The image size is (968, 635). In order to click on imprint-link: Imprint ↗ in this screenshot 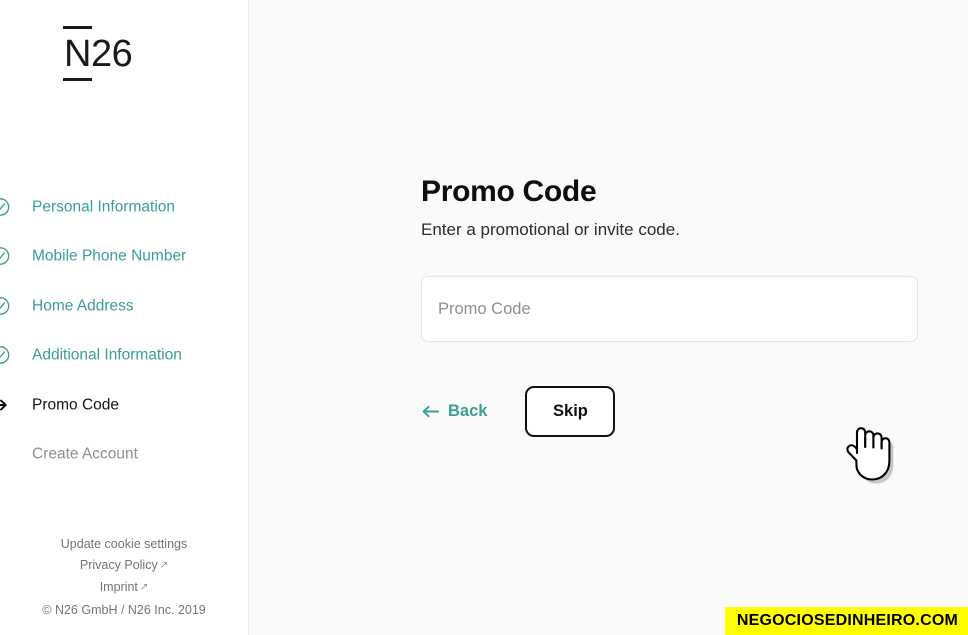, I will do `click(124, 588)`.